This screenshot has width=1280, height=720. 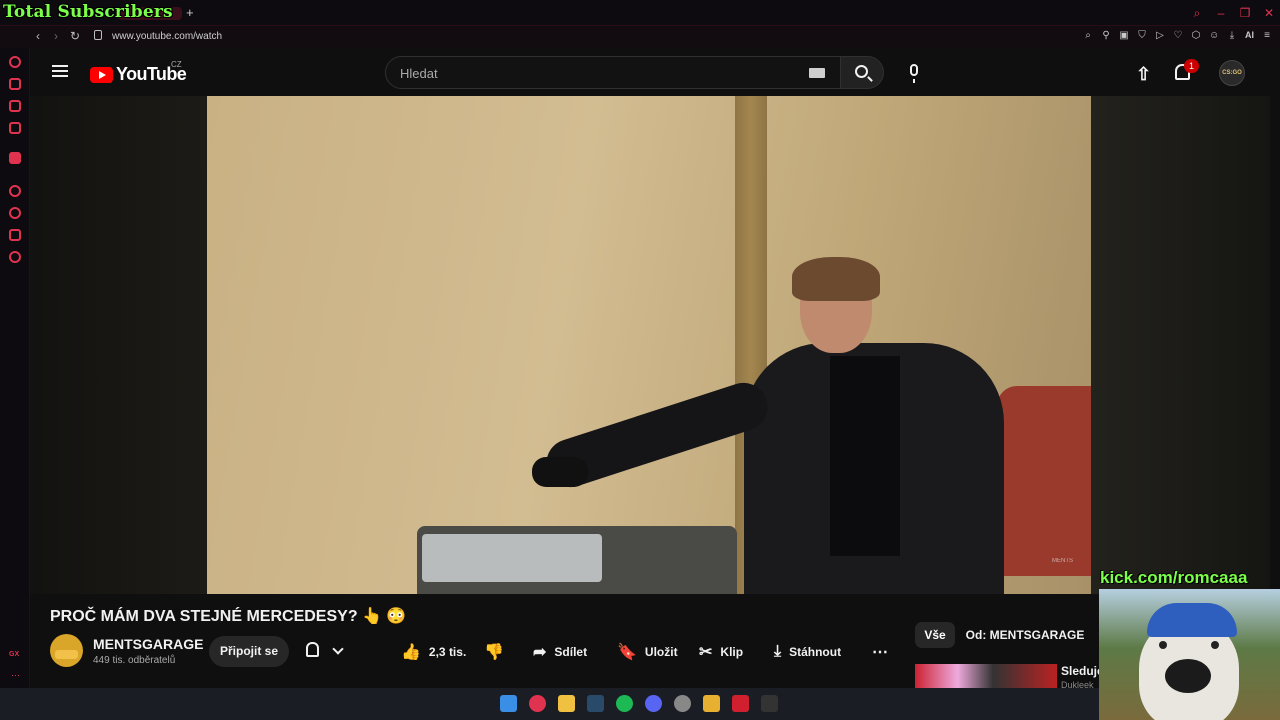 What do you see at coordinates (494, 652) in the screenshot?
I see `thumbs-down-icon: 👎` at bounding box center [494, 652].